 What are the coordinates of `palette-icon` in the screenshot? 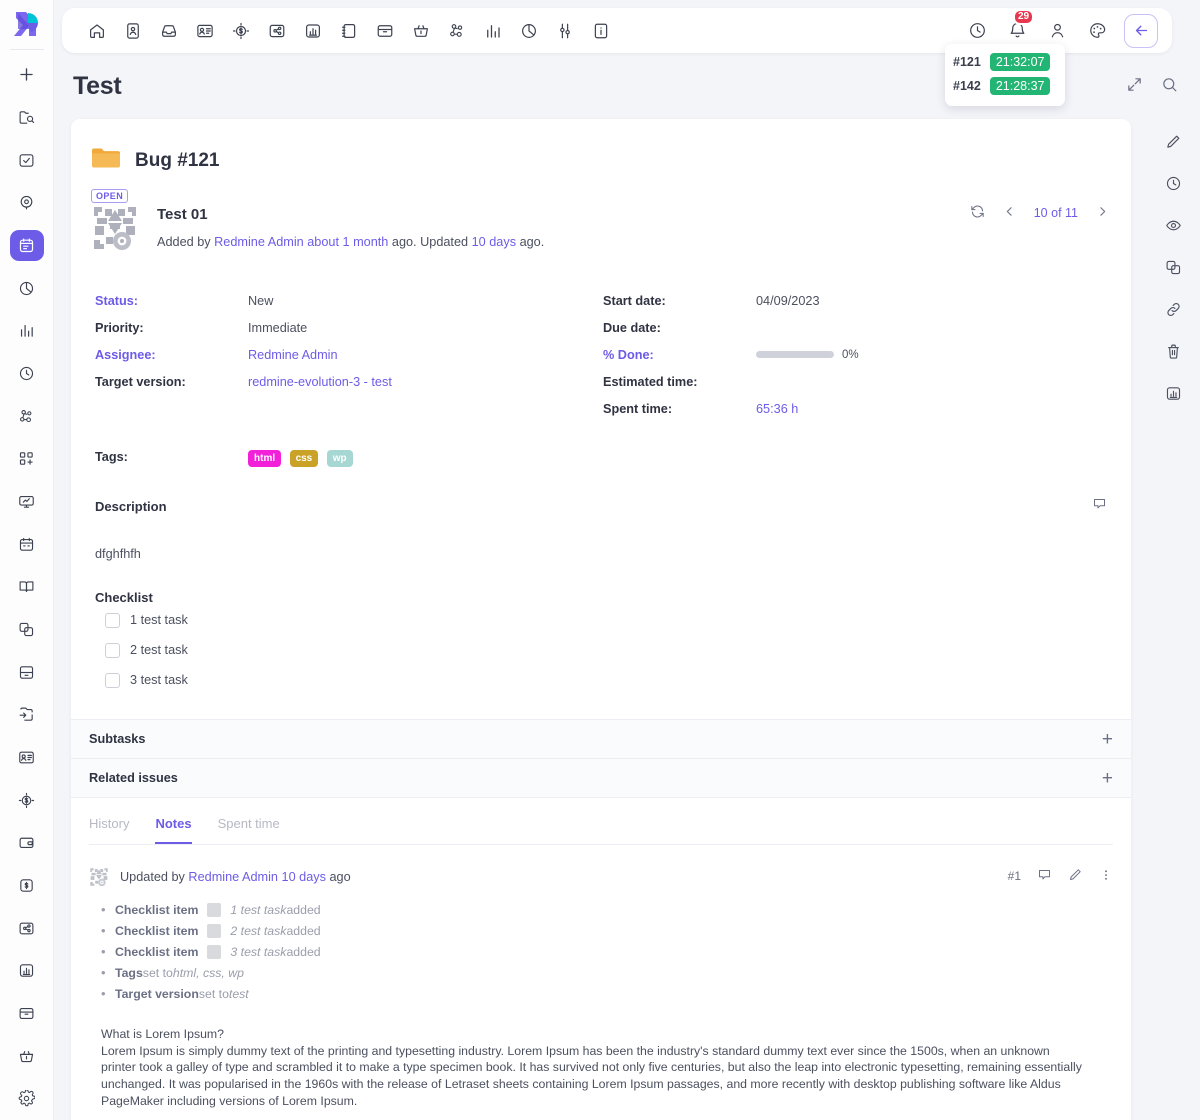 It's located at (1097, 31).